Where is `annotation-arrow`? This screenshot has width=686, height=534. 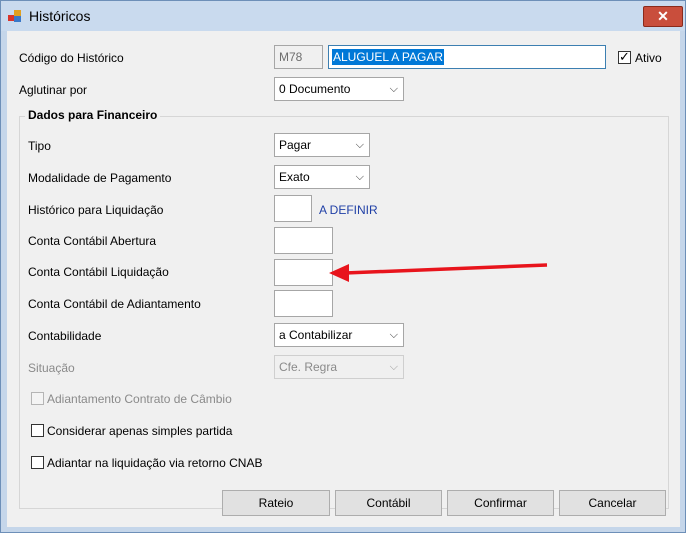 annotation-arrow is located at coordinates (438, 272).